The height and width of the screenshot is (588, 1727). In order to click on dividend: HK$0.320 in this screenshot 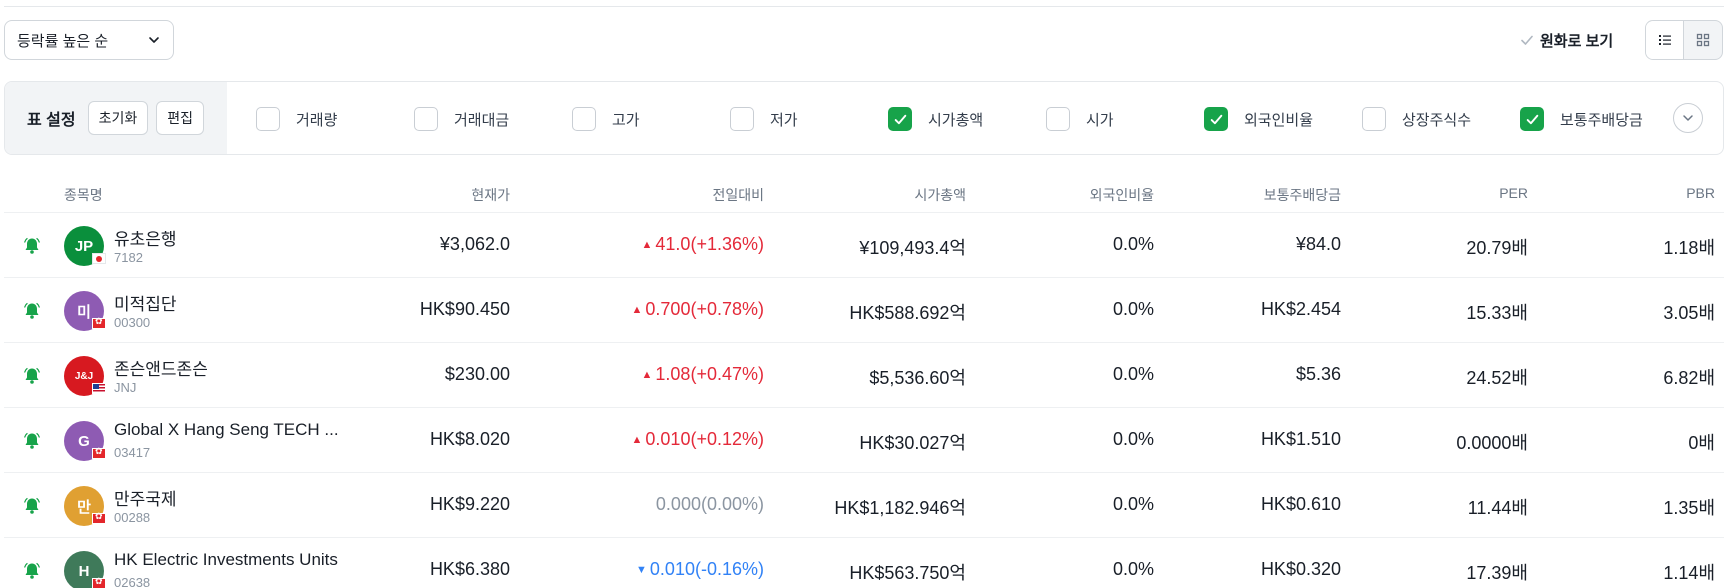, I will do `click(1300, 569)`.